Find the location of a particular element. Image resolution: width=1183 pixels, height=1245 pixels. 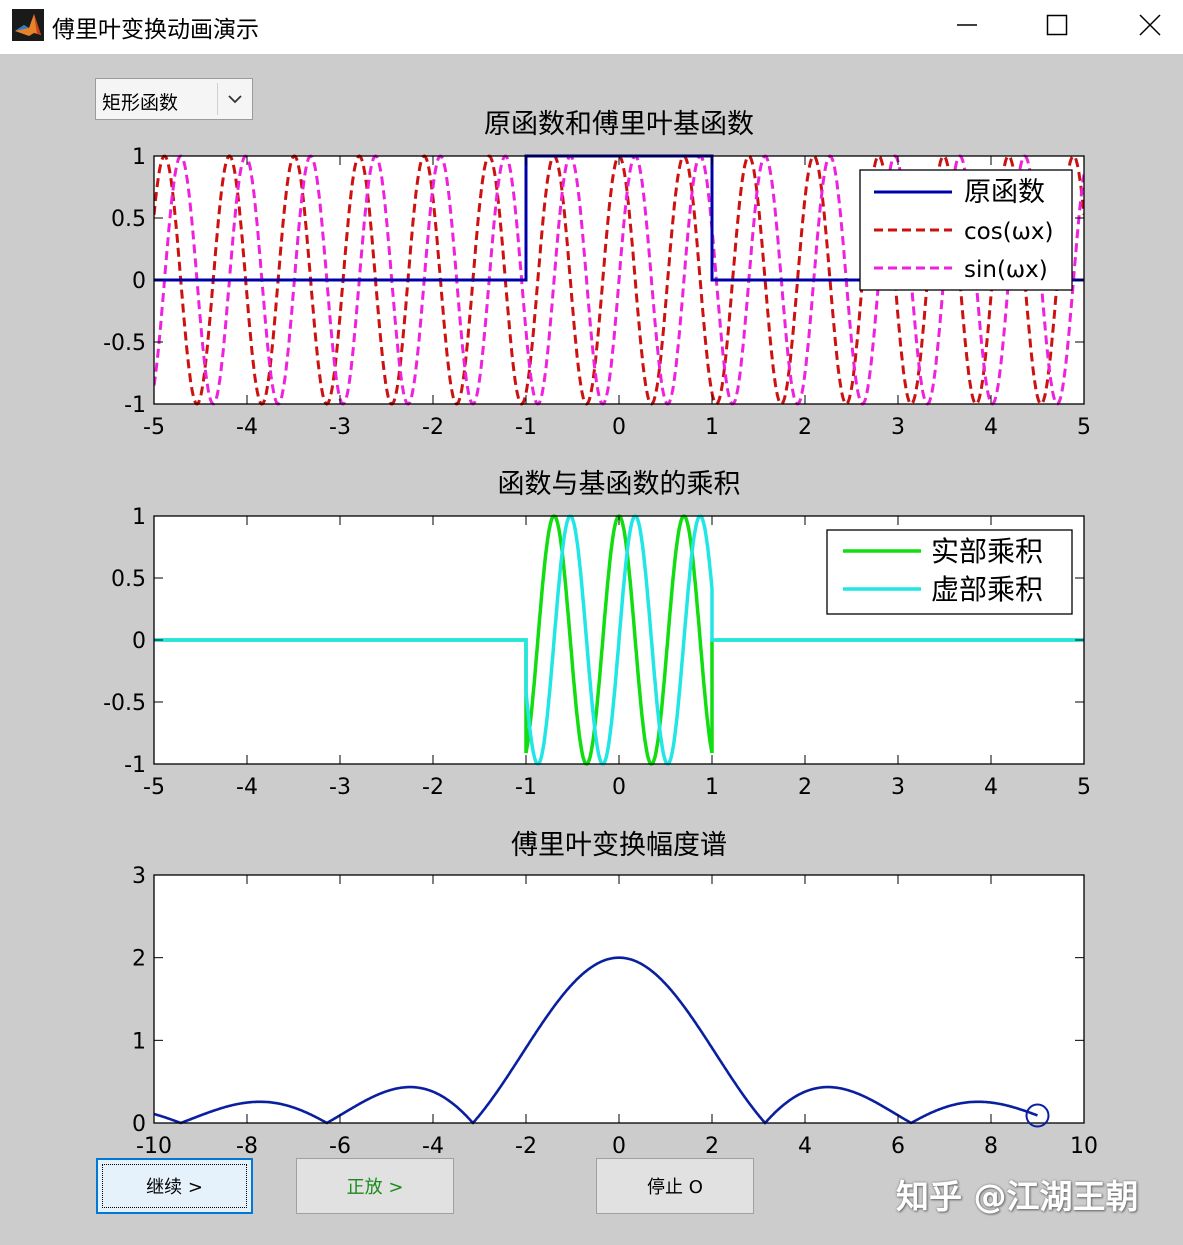

close-button is located at coordinates (1150, 25).